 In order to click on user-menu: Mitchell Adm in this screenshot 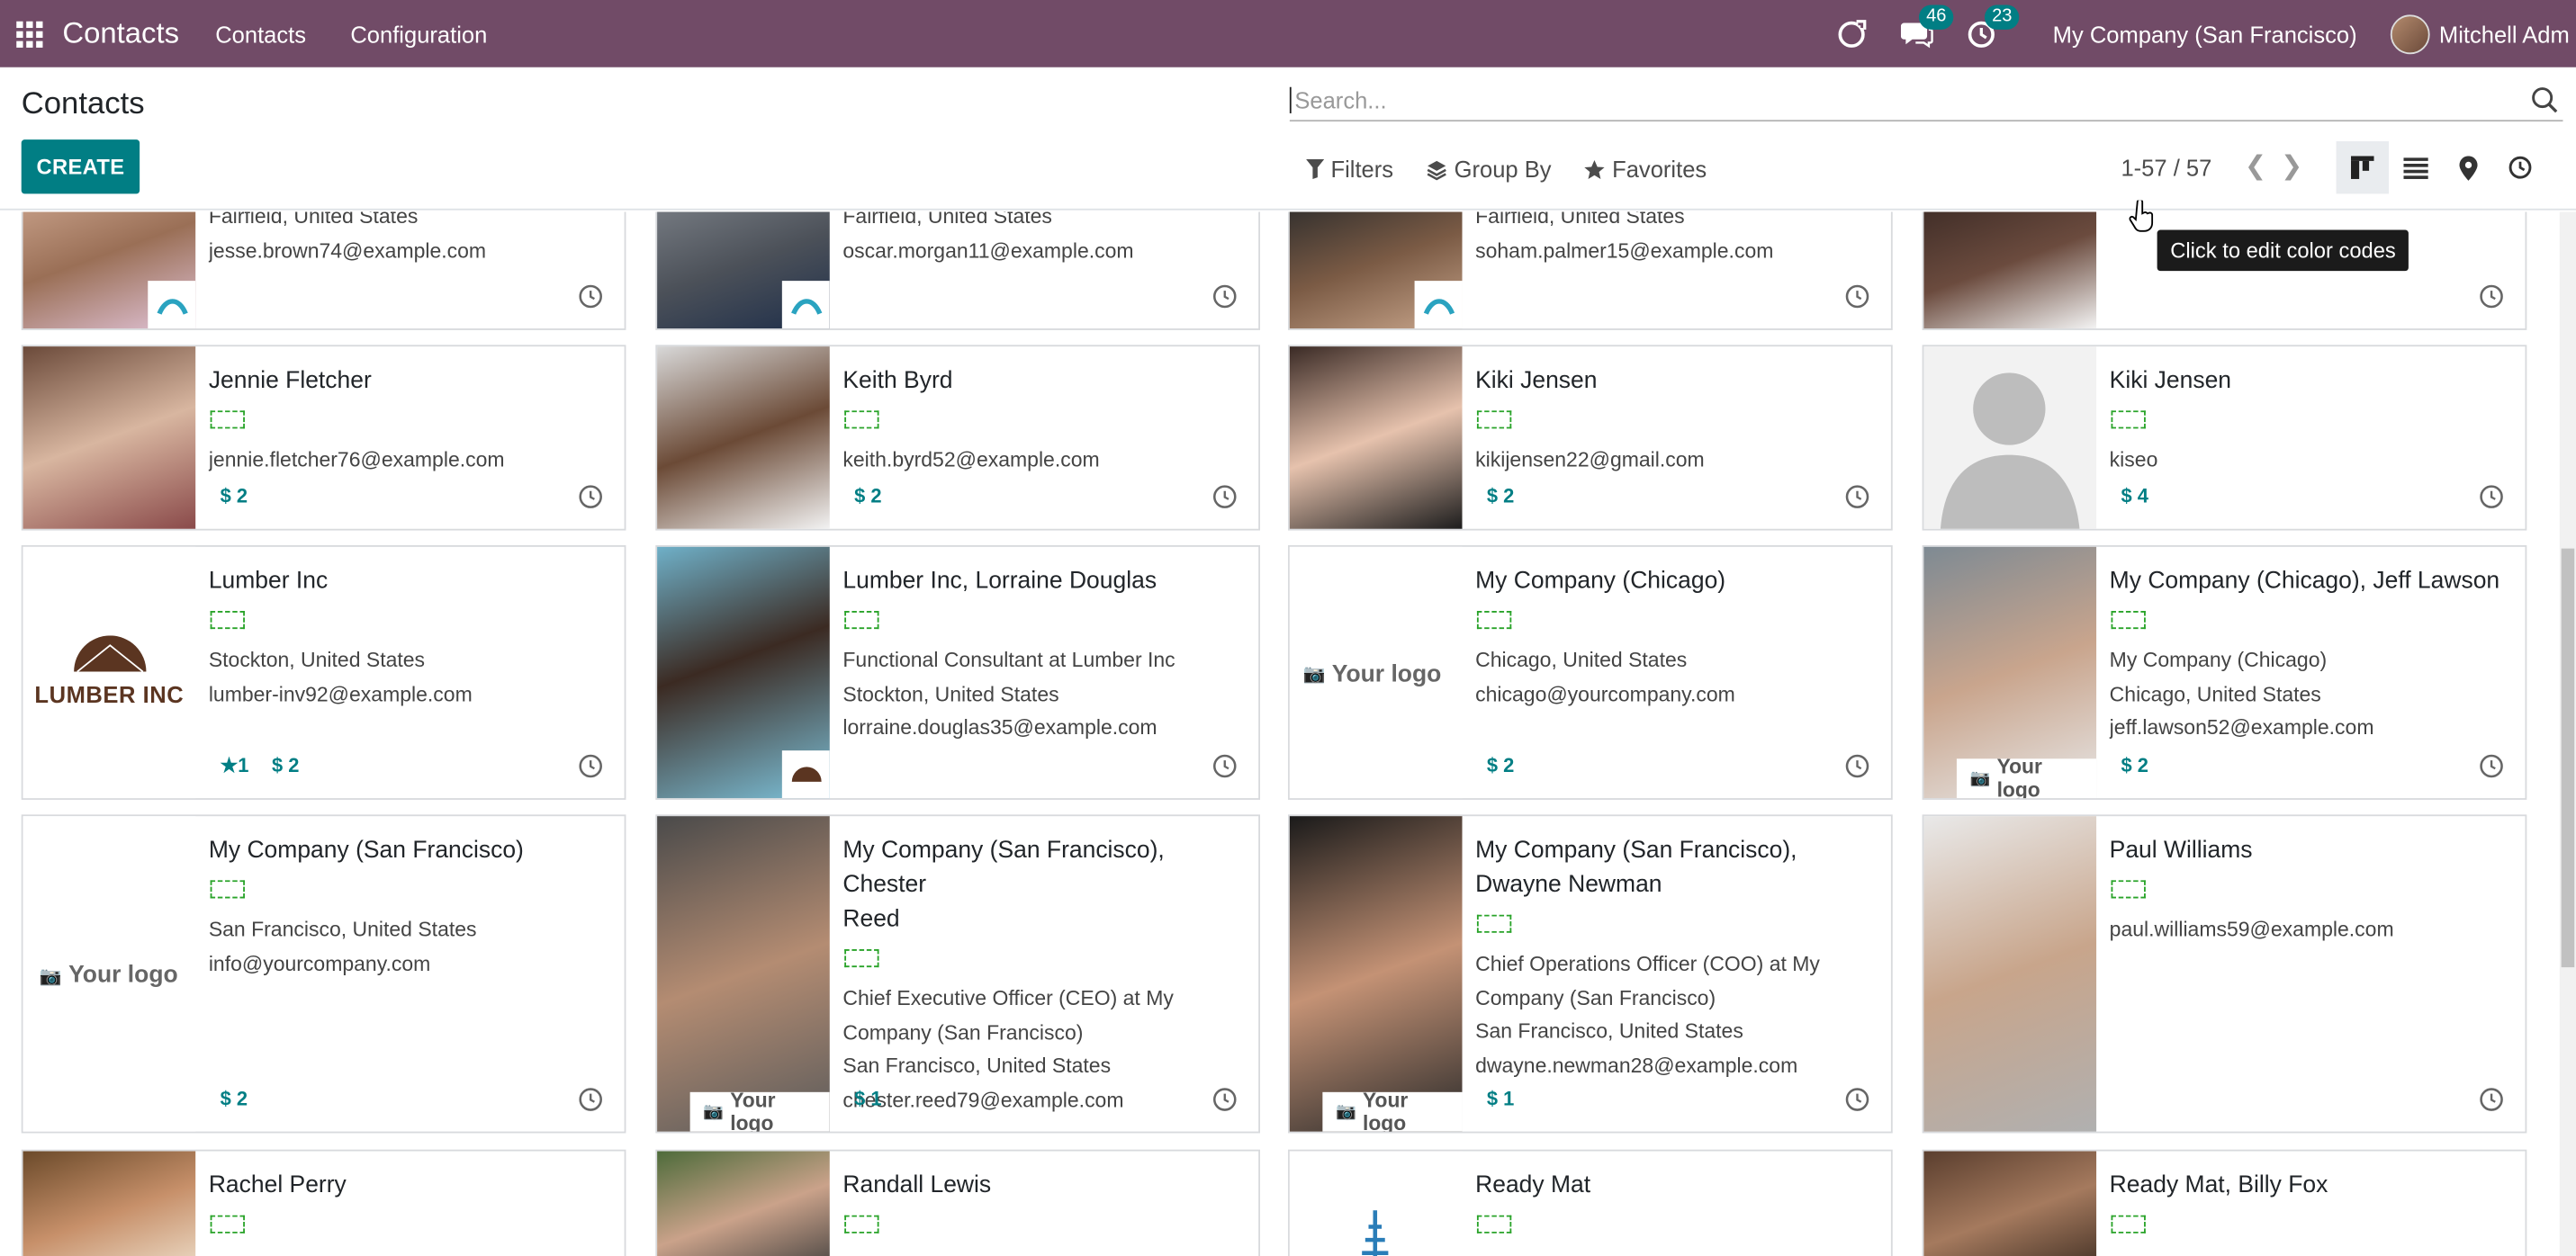, I will do `click(2504, 34)`.